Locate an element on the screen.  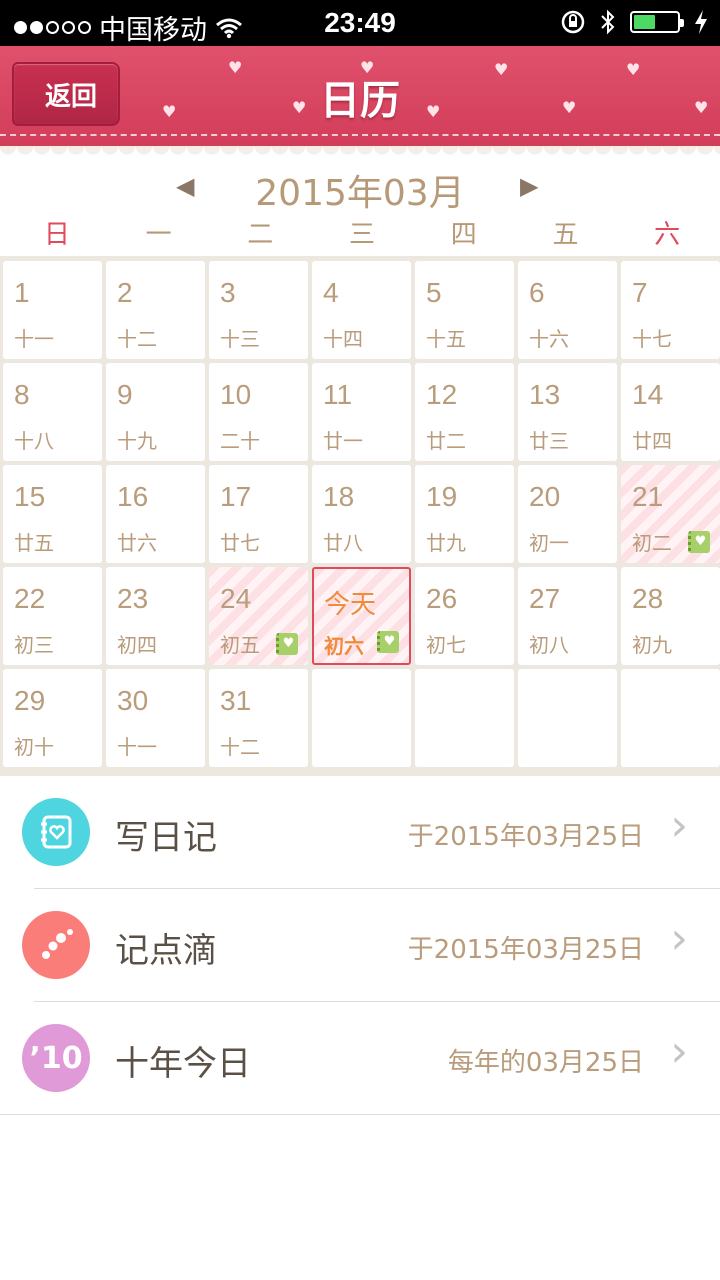
day-number: 3 is located at coordinates (228, 292).